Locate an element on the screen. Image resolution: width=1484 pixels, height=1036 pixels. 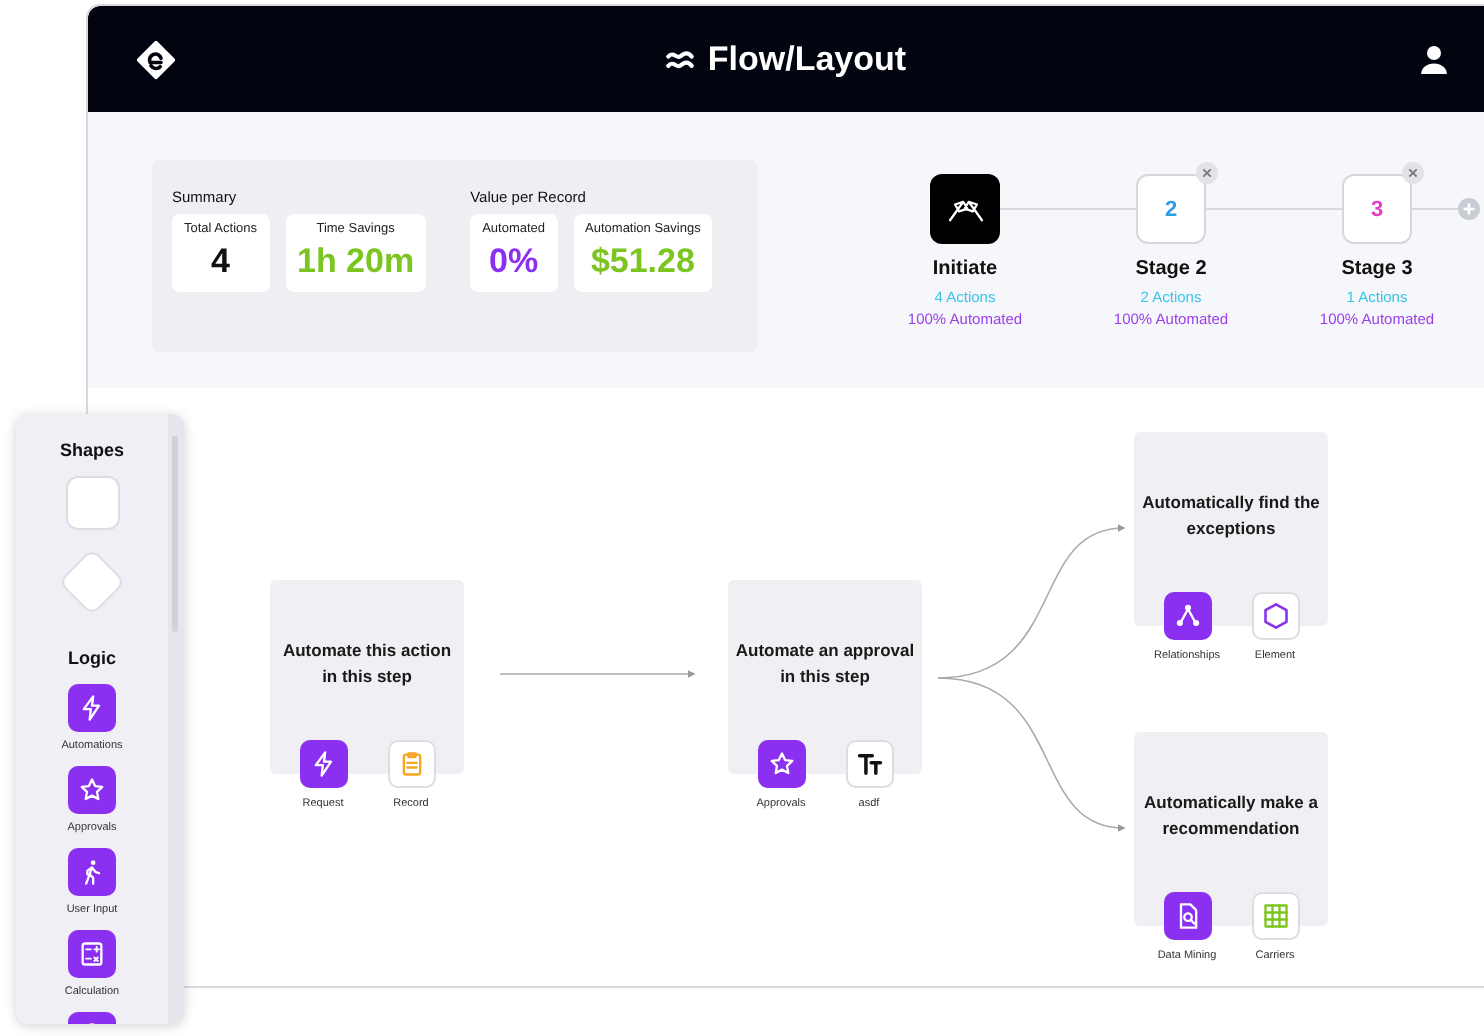
palette-heading: Logic is located at coordinates (92, 658).